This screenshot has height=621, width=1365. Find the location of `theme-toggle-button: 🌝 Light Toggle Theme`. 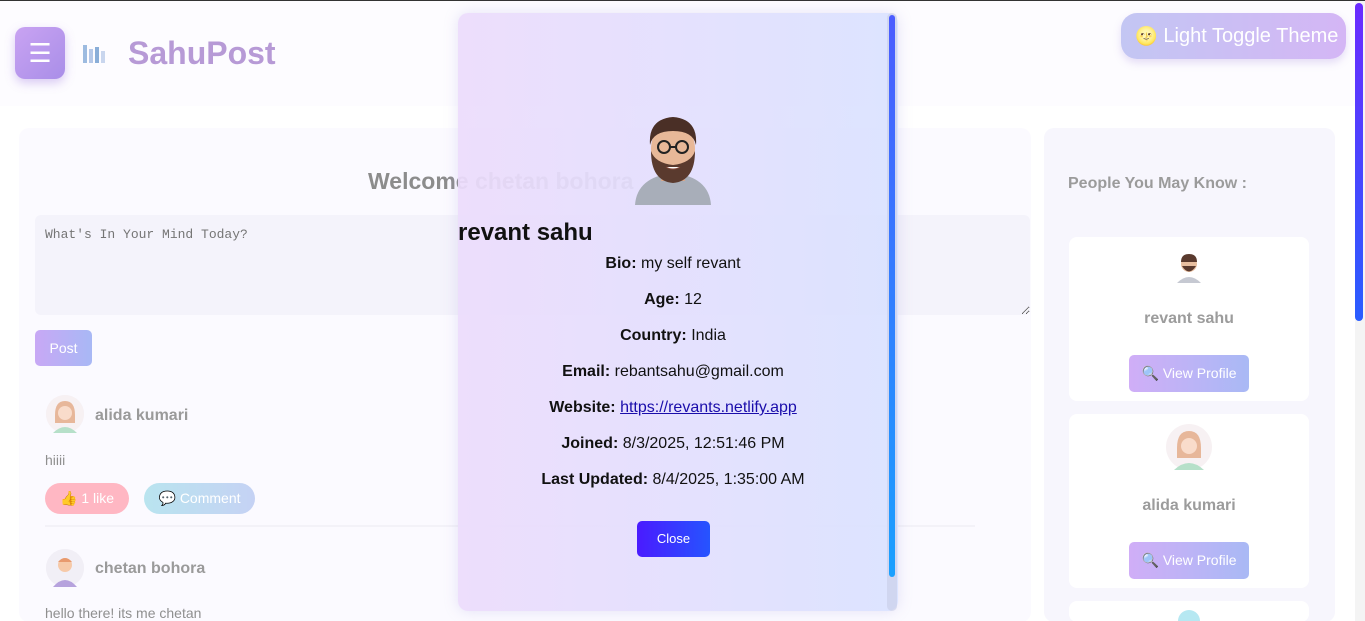

theme-toggle-button: 🌝 Light Toggle Theme is located at coordinates (1233, 36).